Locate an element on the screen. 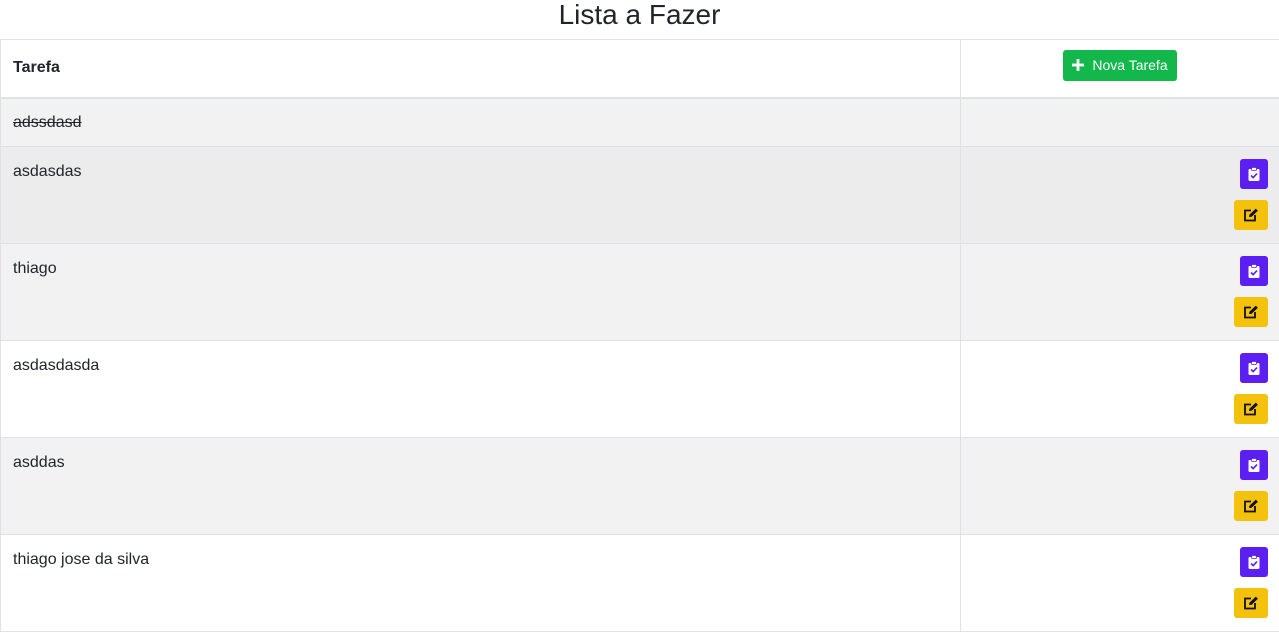  task-cell: asddas is located at coordinates (480, 486).